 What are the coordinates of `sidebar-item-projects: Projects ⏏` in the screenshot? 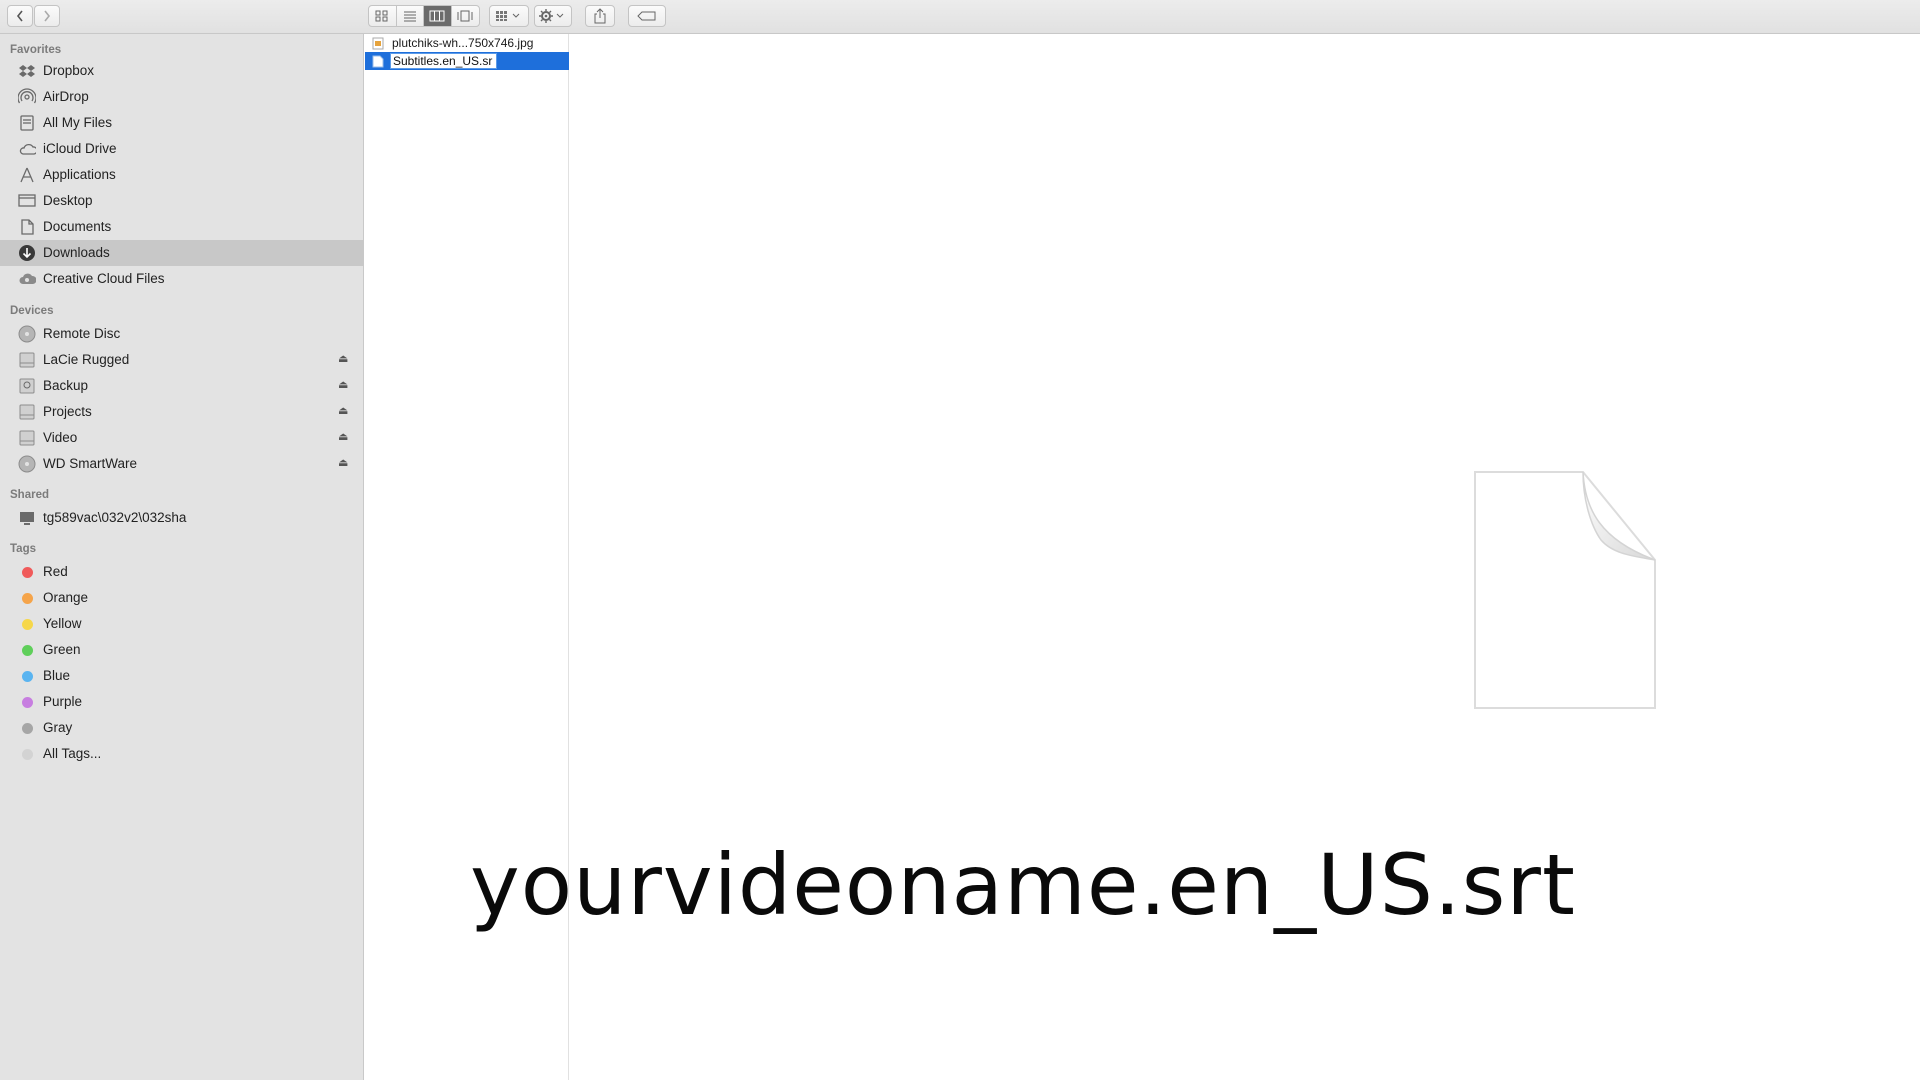 It's located at (182, 412).